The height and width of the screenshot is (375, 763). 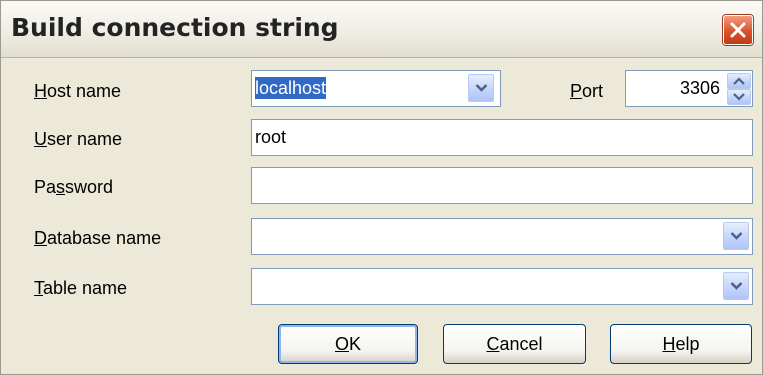 I want to click on help-button-label: Help, so click(x=681, y=344).